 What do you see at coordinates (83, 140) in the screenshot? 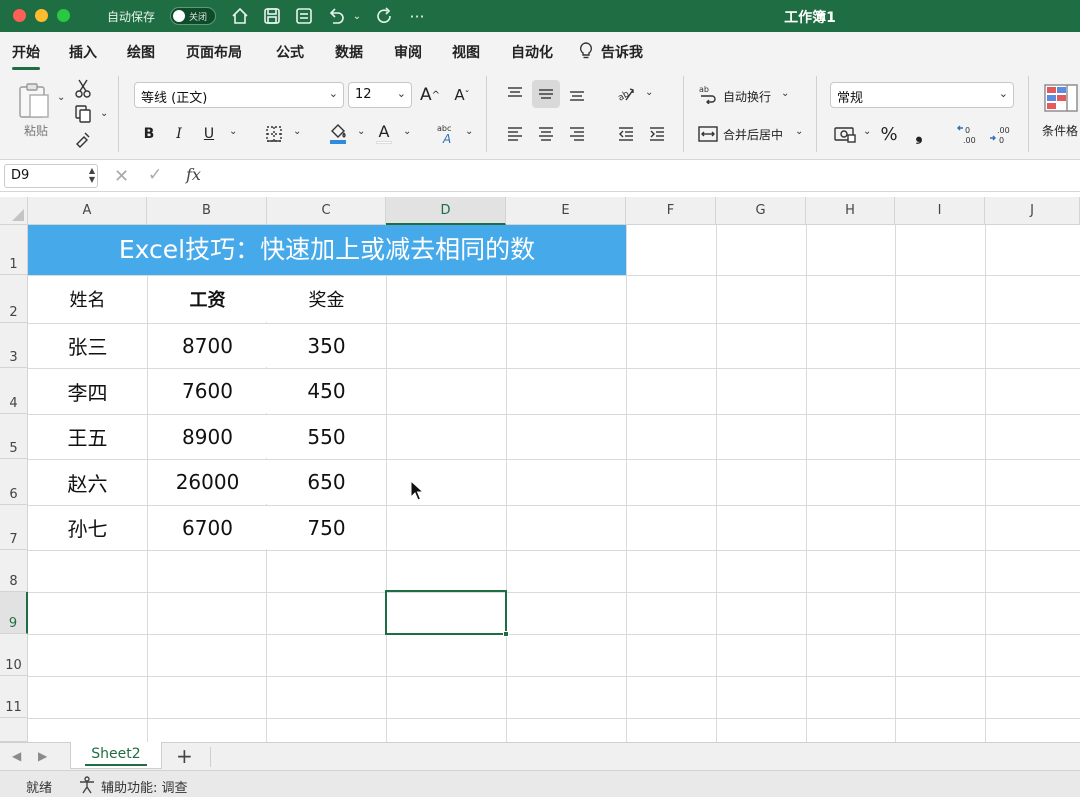
I see `format-painter-icon` at bounding box center [83, 140].